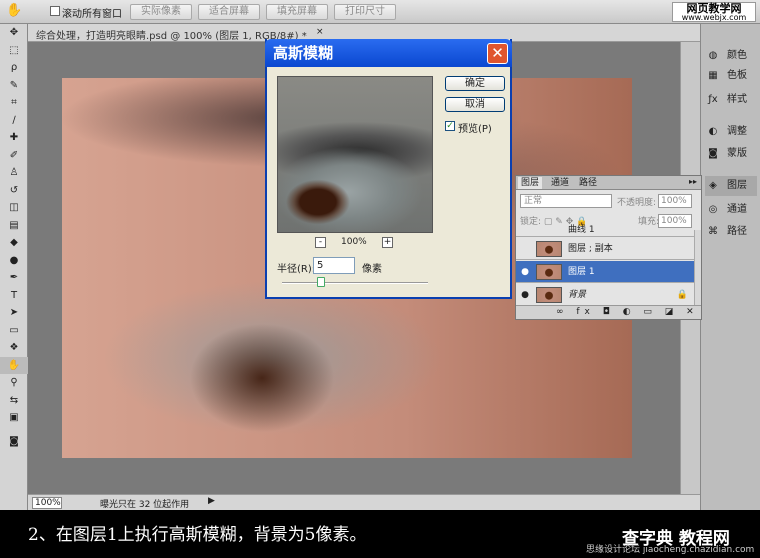 The height and width of the screenshot is (558, 760). I want to click on gradient-tool-icon: ▤, so click(14, 226).